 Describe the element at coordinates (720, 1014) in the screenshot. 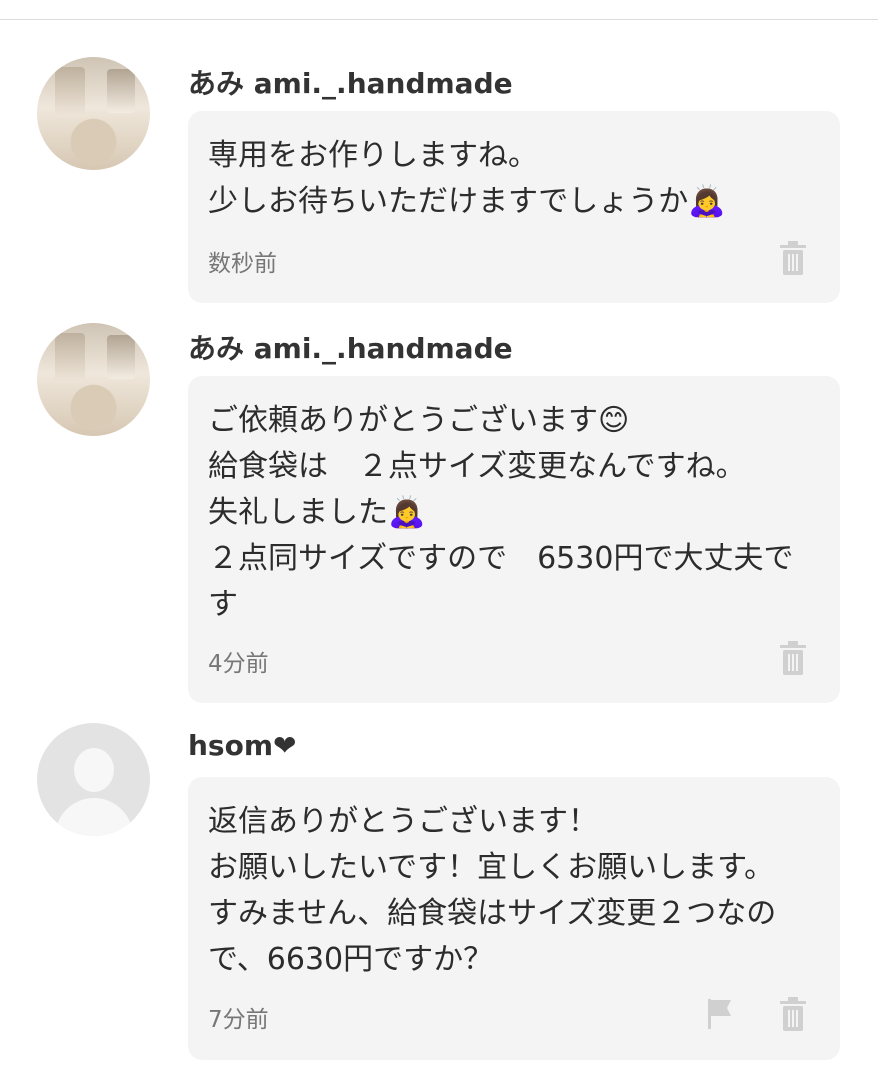

I see `flag-icon` at that location.